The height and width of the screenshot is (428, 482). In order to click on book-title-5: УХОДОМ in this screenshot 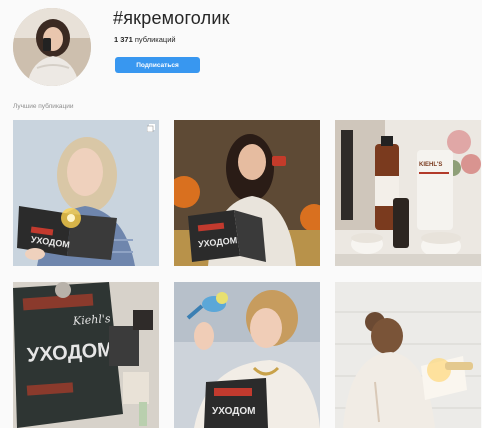, I will do `click(234, 411)`.